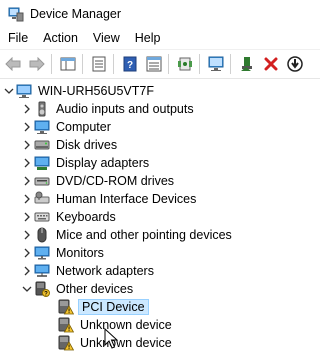  Describe the element at coordinates (42, 235) in the screenshot. I see `mouse-icon` at that location.